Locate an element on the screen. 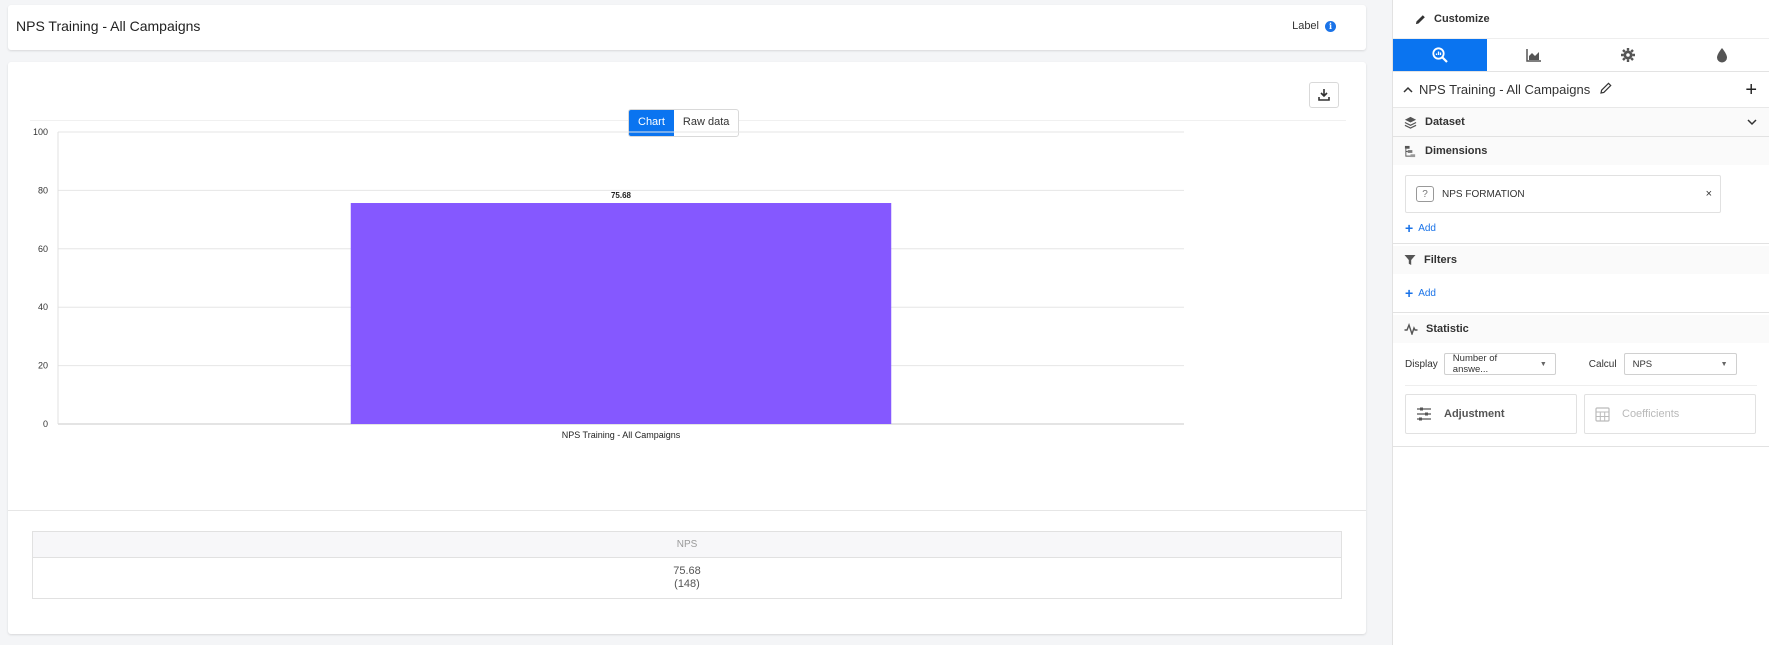 Image resolution: width=1769 pixels, height=645 pixels. gear-icon is located at coordinates (1628, 55).